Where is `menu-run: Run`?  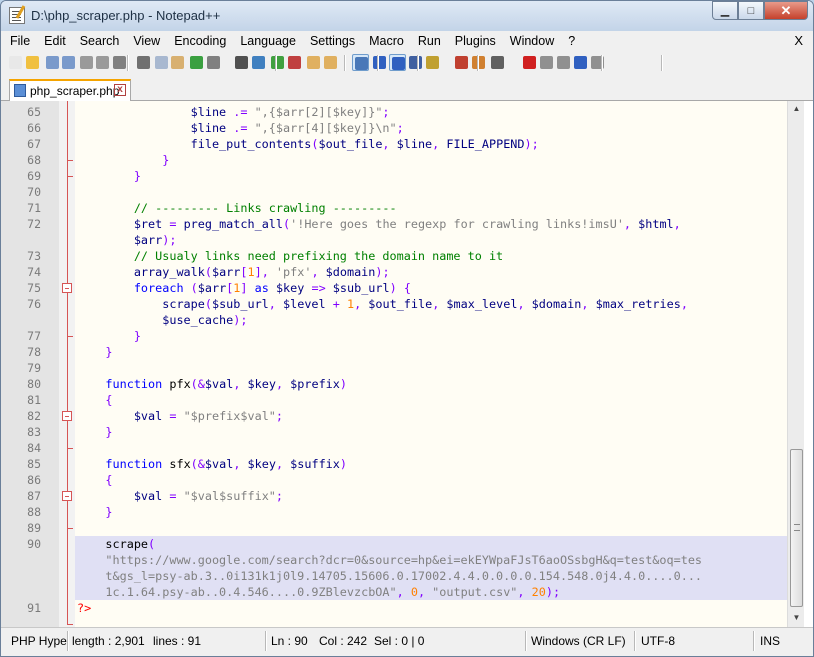
menu-run: Run is located at coordinates (429, 41).